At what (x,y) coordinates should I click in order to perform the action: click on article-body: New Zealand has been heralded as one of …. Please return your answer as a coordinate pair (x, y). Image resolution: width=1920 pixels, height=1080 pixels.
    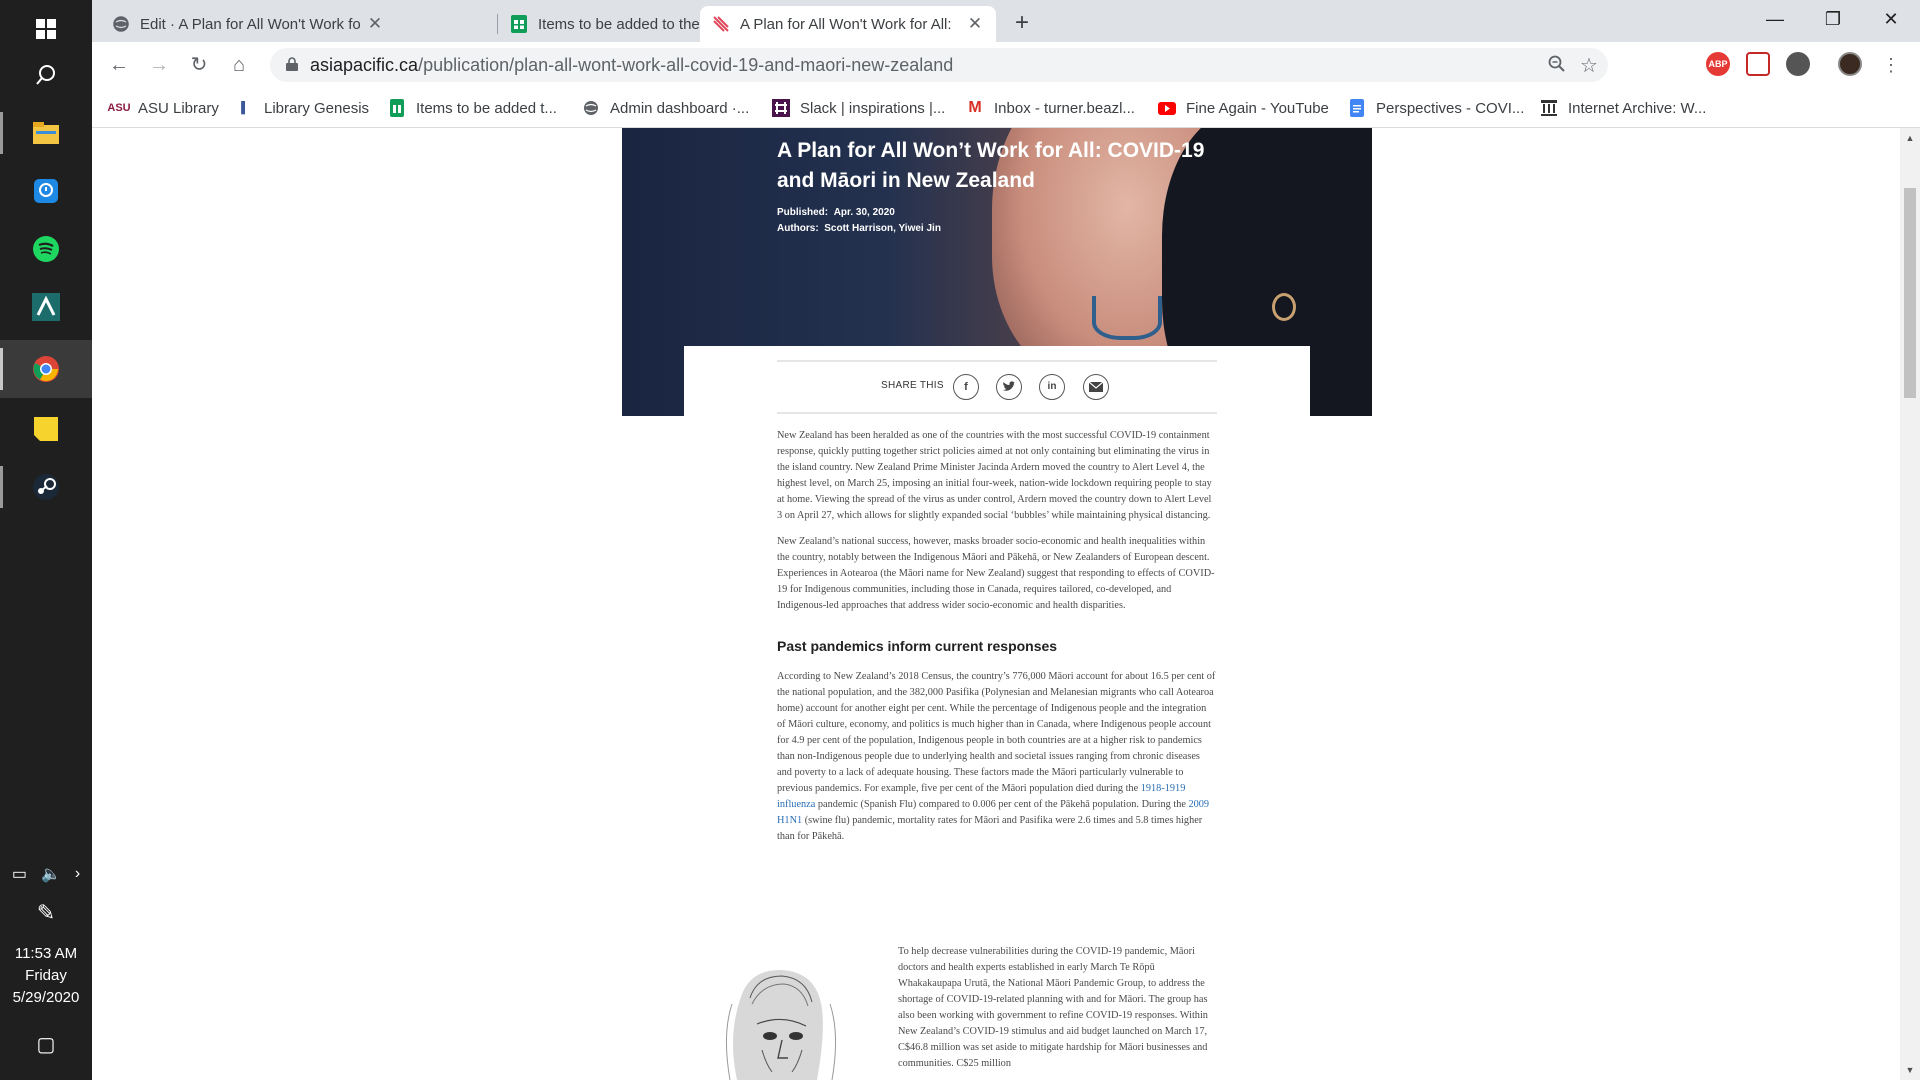
    Looking at the image, I should click on (997, 641).